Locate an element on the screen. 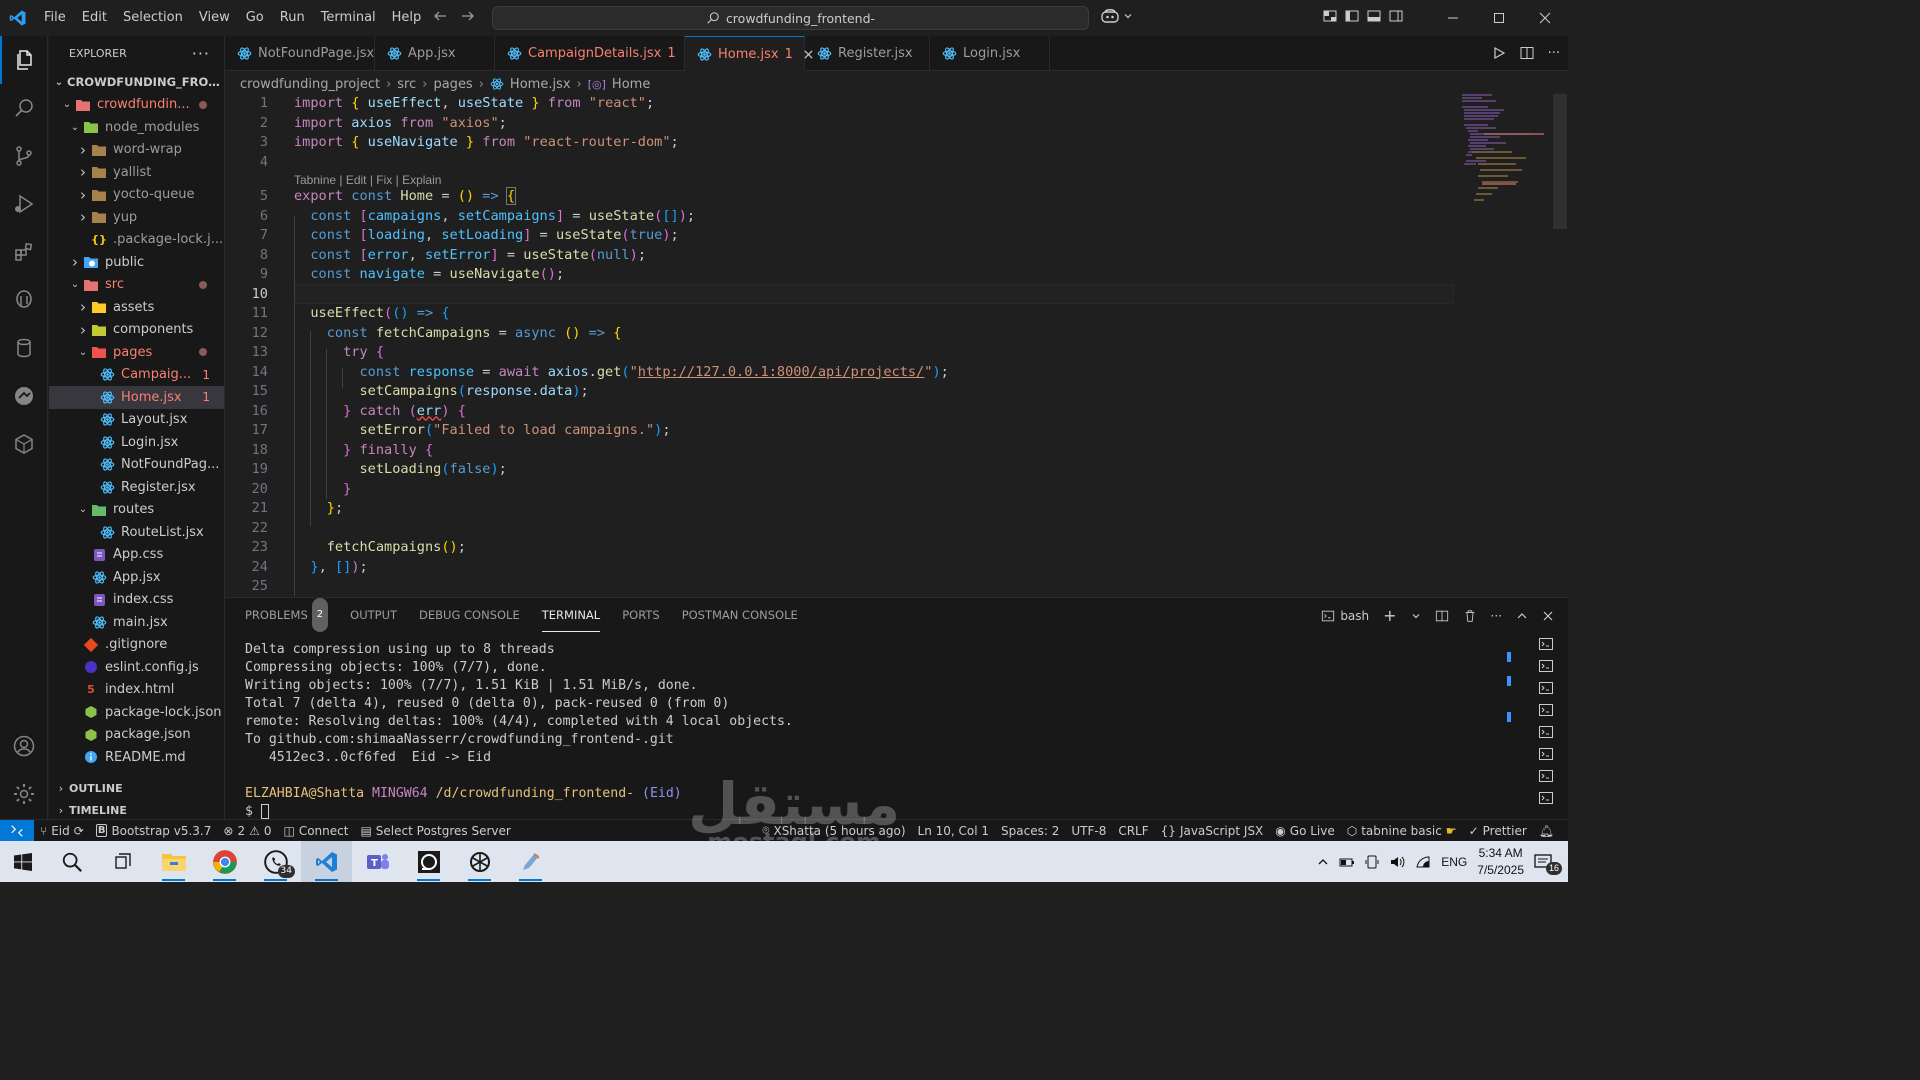 The height and width of the screenshot is (1080, 1920). cursor-position: Ln 10, Col 1 is located at coordinates (954, 831).